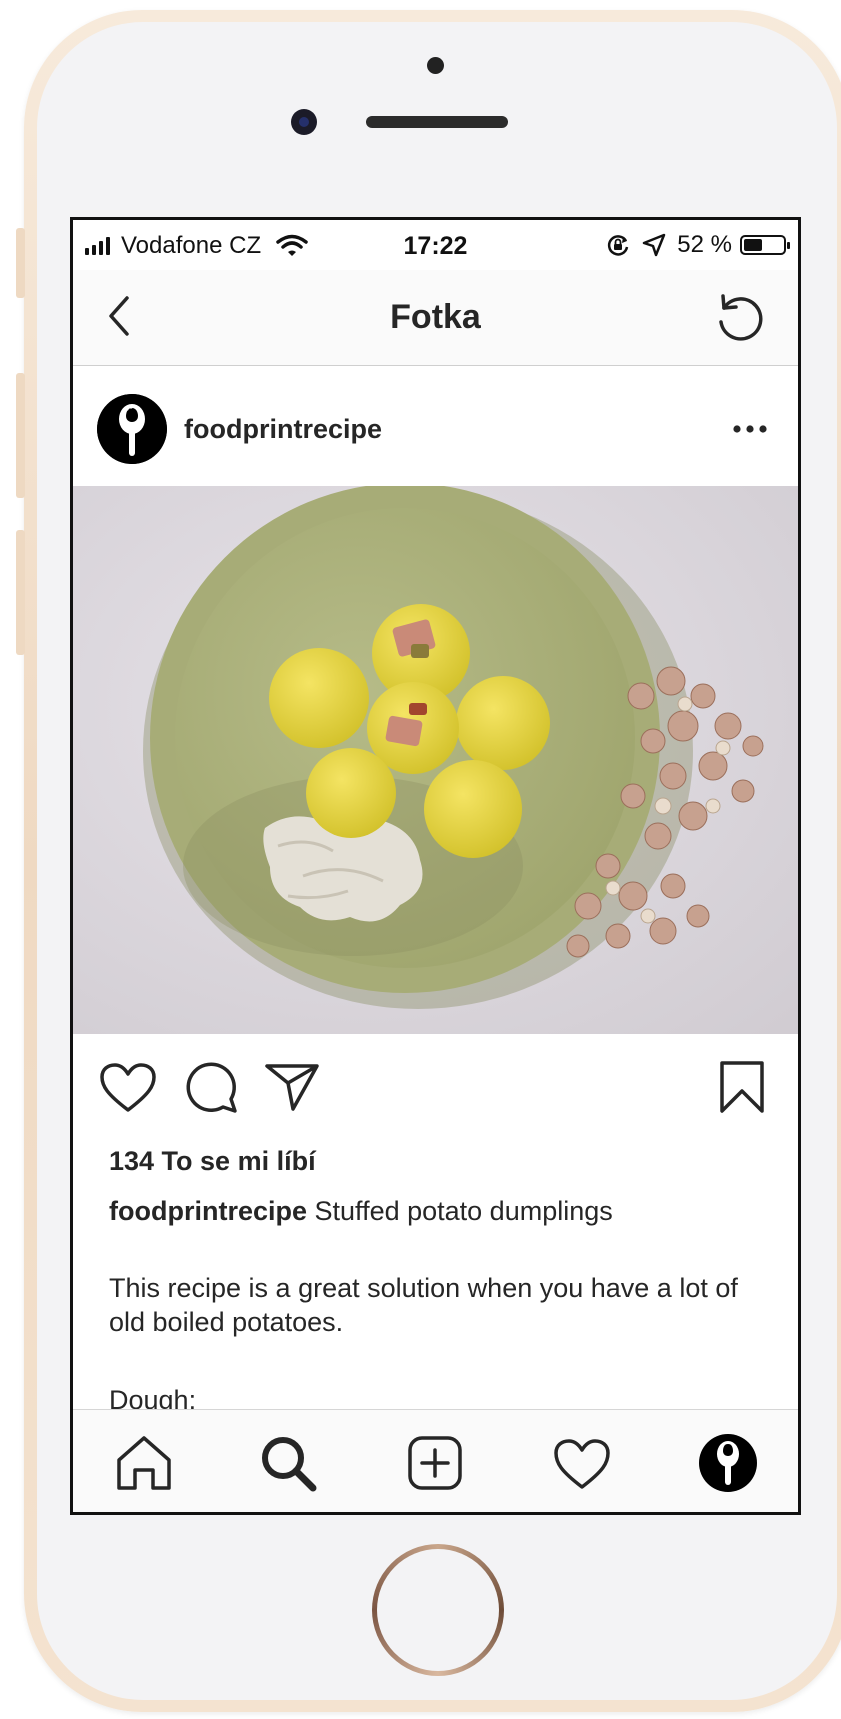 The height and width of the screenshot is (1719, 841). What do you see at coordinates (765, 245) in the screenshot?
I see `battery-icon` at bounding box center [765, 245].